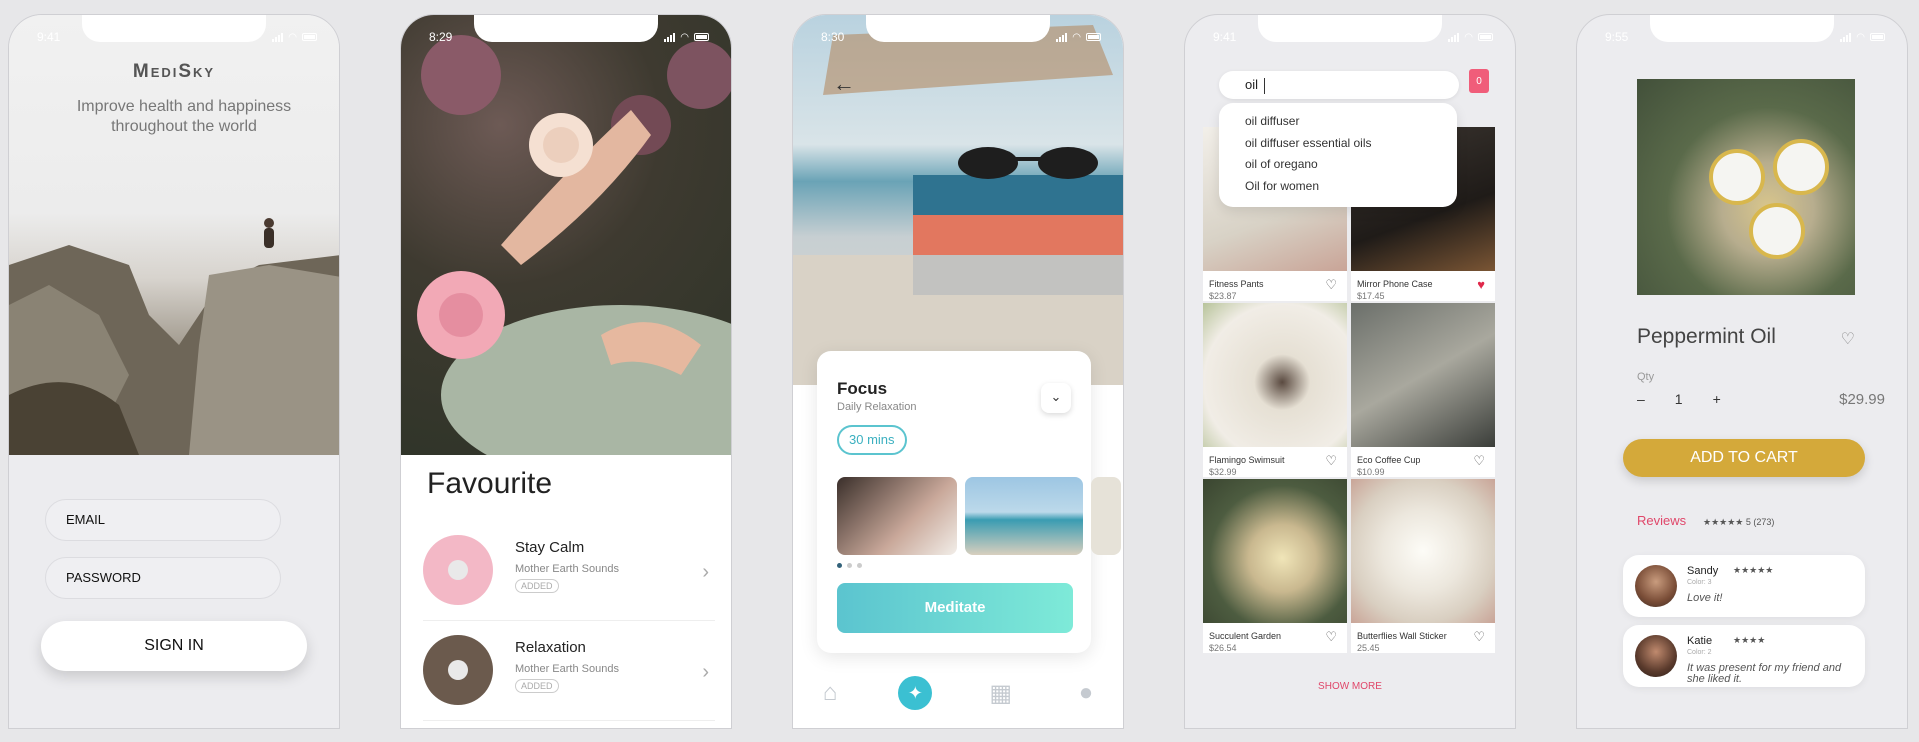  Describe the element at coordinates (1699, 582) in the screenshot. I see `review-color: Color: 3` at that location.